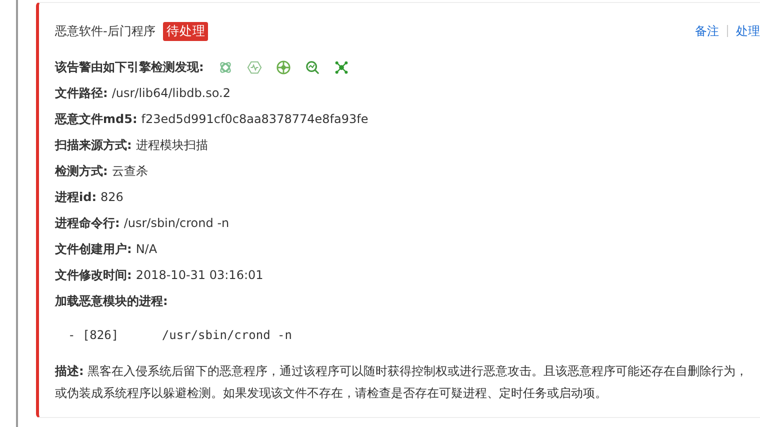 The width and height of the screenshot is (760, 427). I want to click on field-value: f23ed5d991cf0c8aa8378774e8fa93fe, so click(254, 119).